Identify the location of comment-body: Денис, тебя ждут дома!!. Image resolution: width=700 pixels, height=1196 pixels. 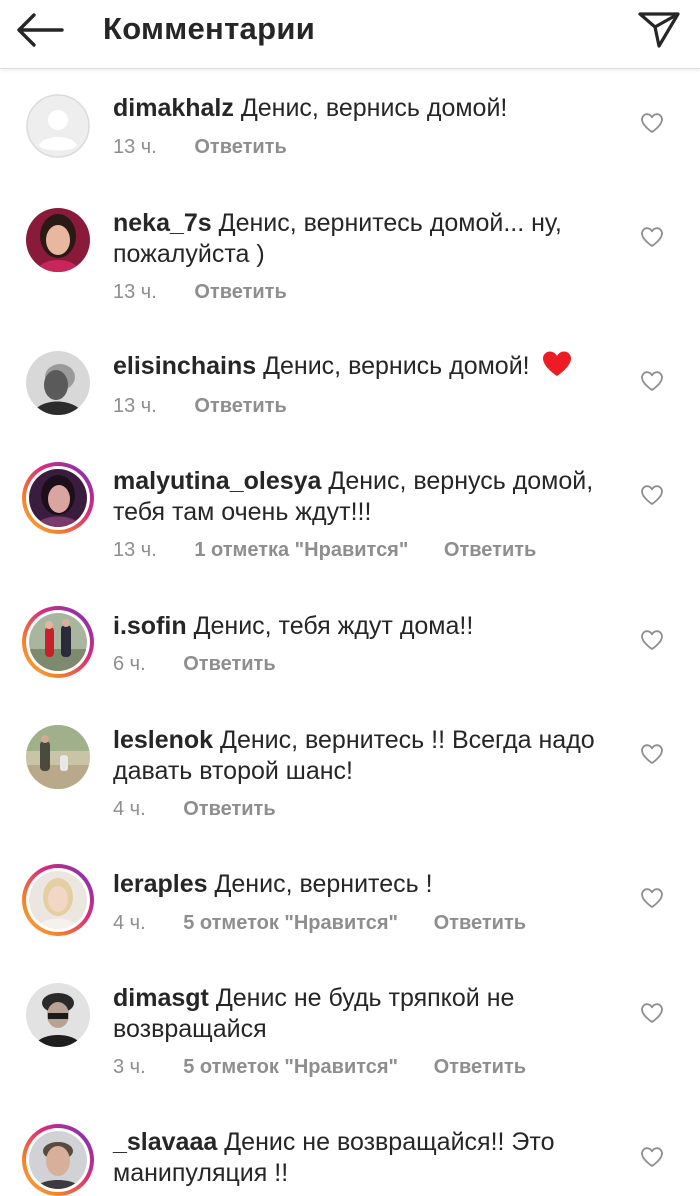
(333, 626).